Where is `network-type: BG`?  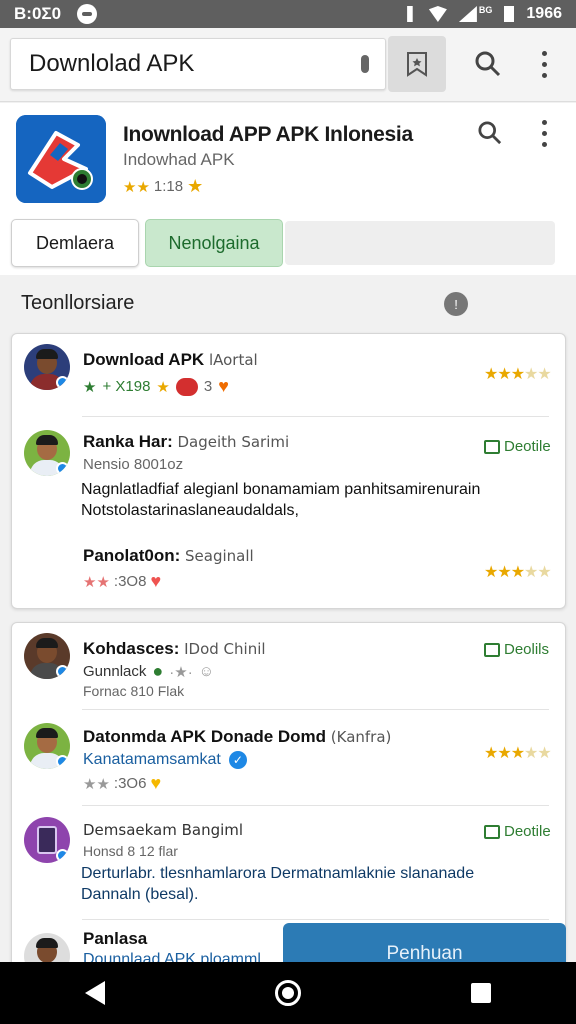 network-type: BG is located at coordinates (485, 10).